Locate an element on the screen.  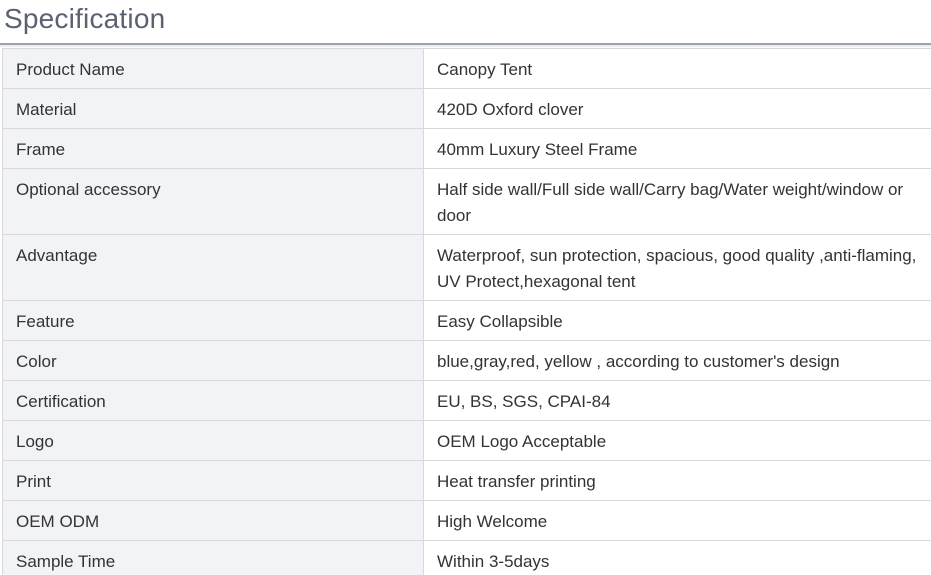
spec-label: Material is located at coordinates (213, 108).